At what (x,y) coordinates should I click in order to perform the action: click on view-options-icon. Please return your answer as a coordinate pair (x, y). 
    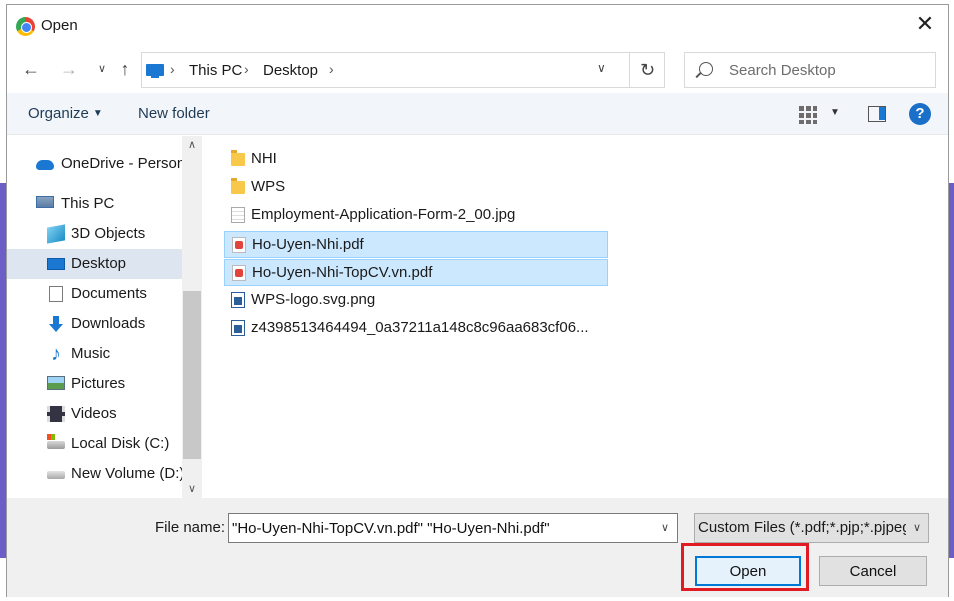
    Looking at the image, I should click on (808, 115).